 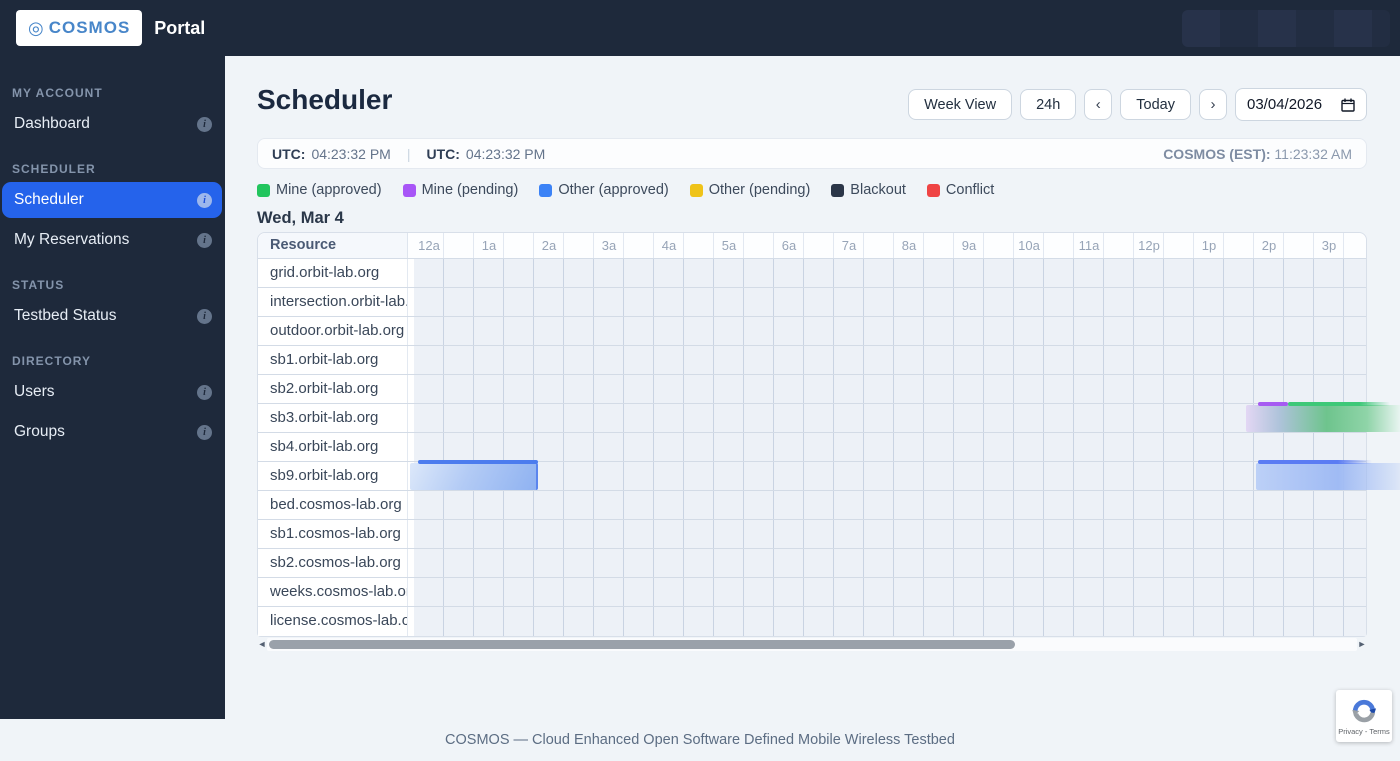 I want to click on legend-item: Conflict, so click(x=960, y=190).